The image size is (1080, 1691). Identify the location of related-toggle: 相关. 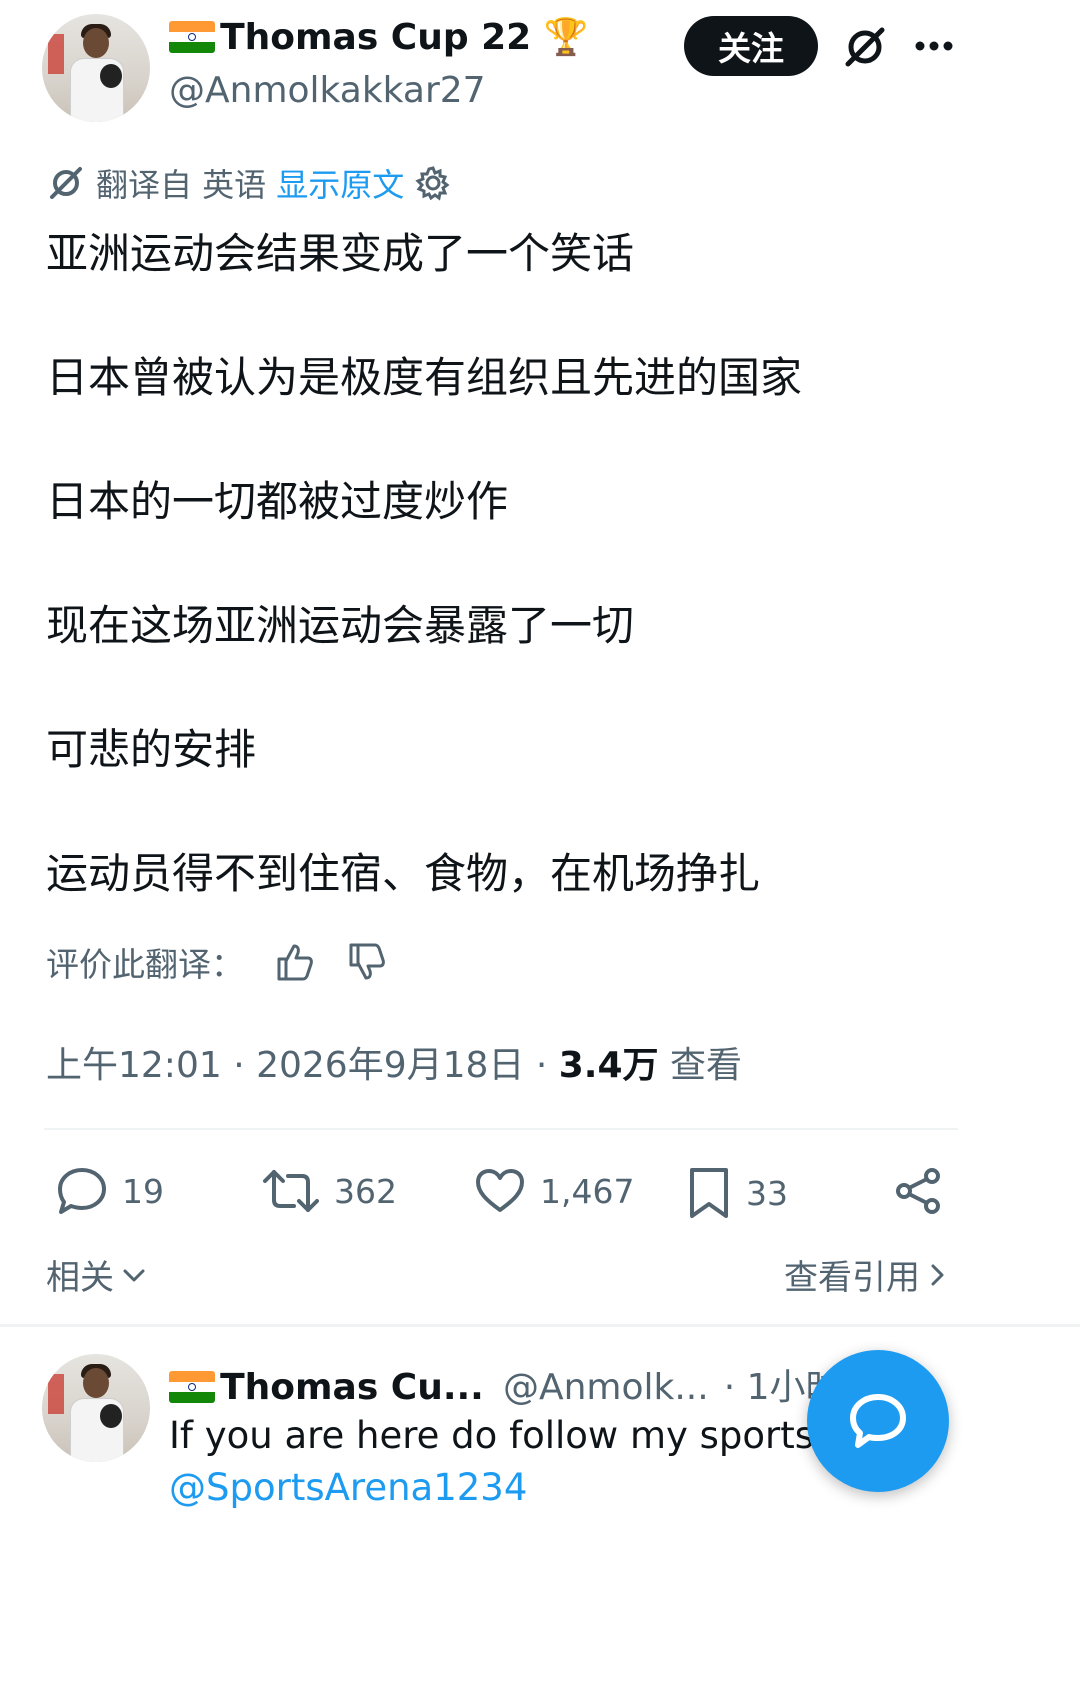
(97, 1274).